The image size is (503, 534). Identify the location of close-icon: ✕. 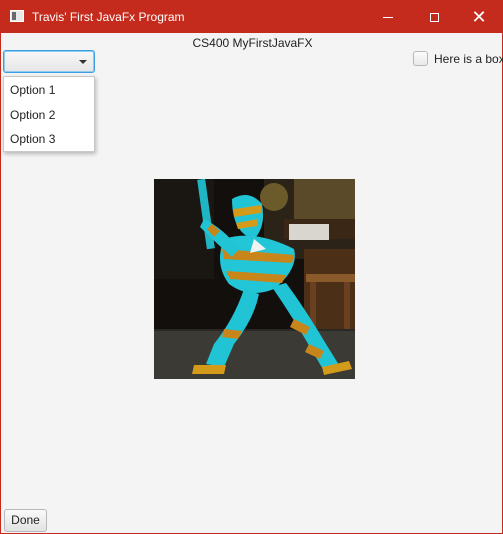
(479, 17).